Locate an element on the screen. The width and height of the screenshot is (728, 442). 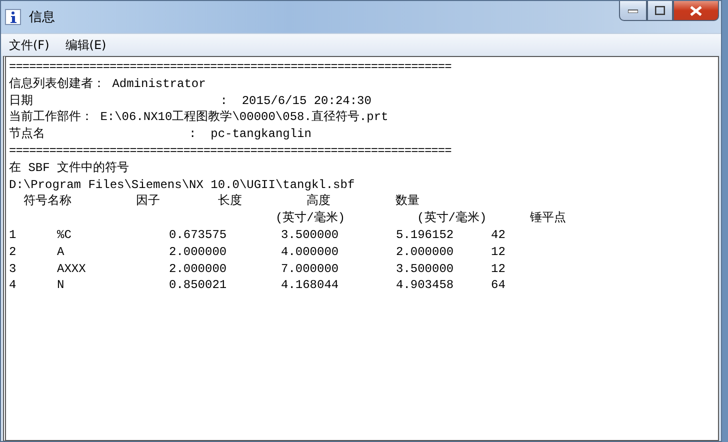
text-line: 信息列表创建者： Administrator is located at coordinates (108, 84).